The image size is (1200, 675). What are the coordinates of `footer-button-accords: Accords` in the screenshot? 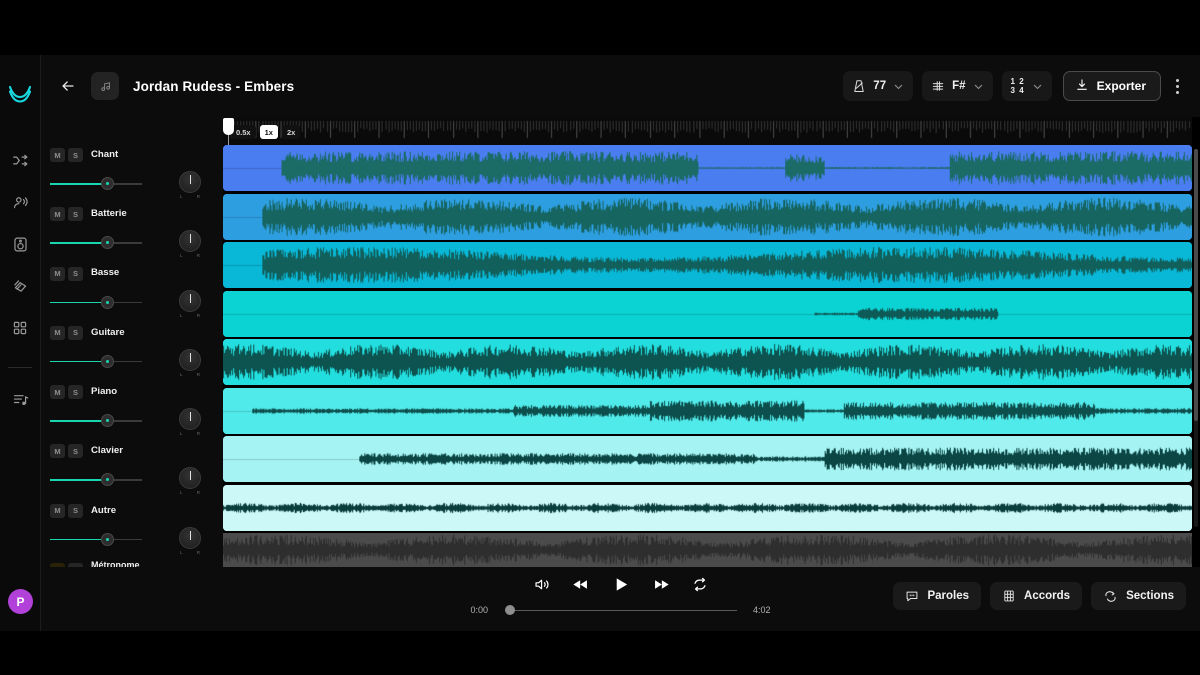 It's located at (1036, 596).